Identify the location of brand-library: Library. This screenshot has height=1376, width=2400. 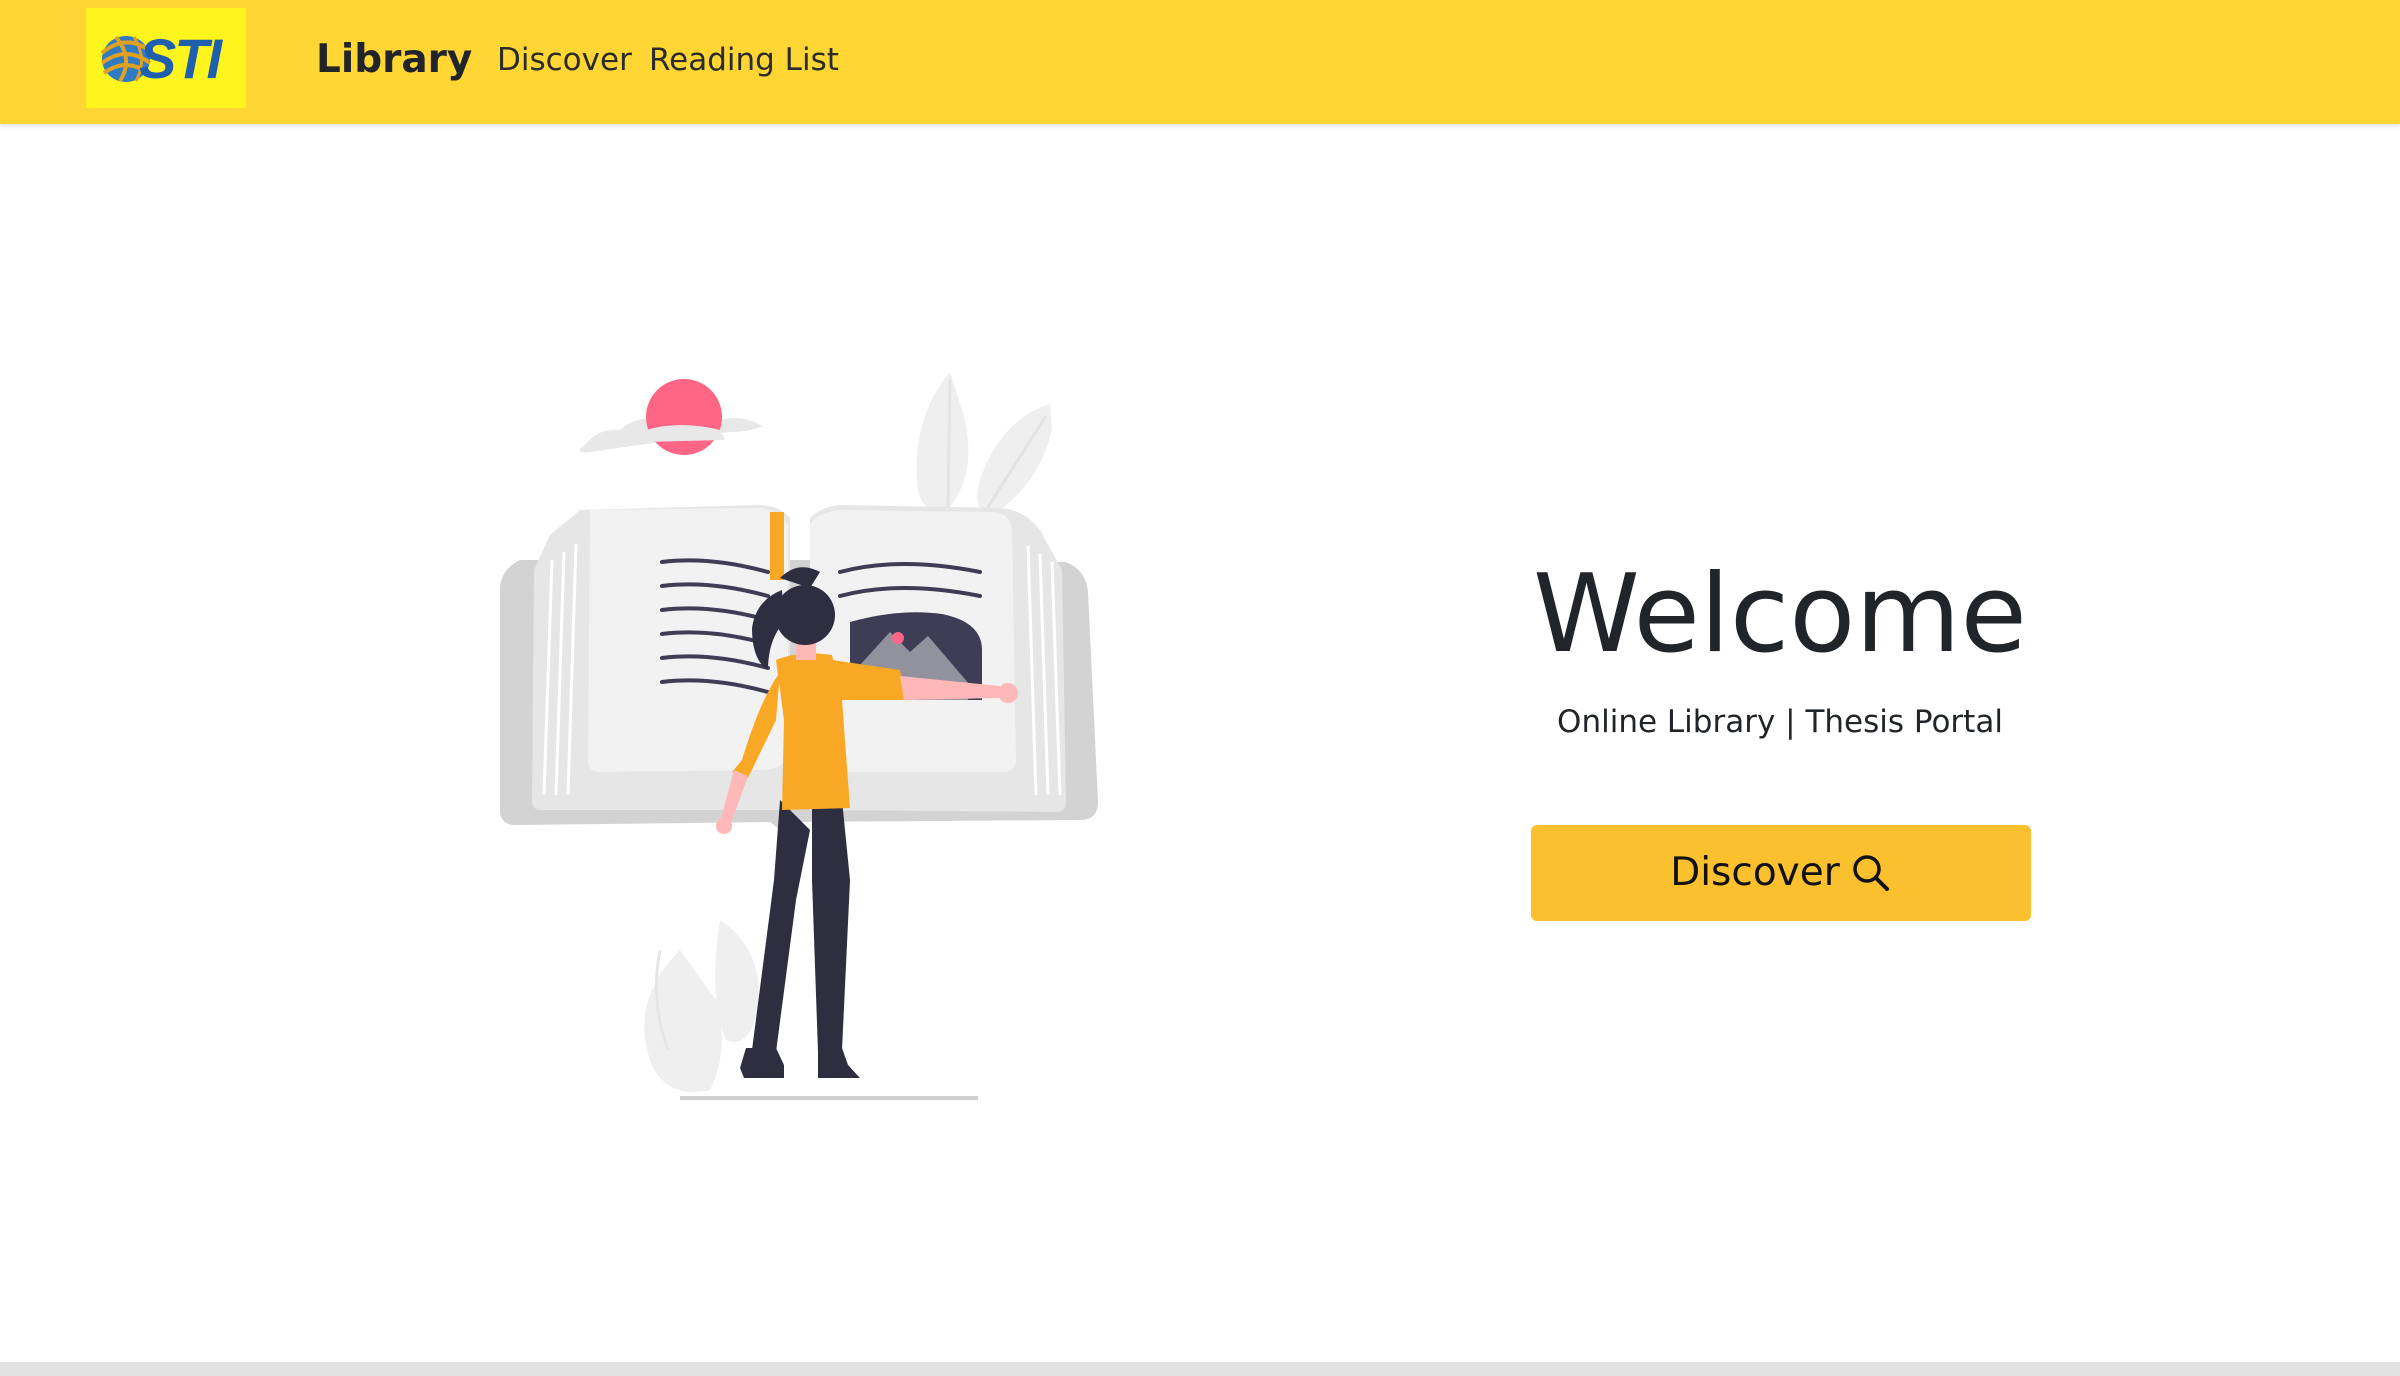
(394, 60).